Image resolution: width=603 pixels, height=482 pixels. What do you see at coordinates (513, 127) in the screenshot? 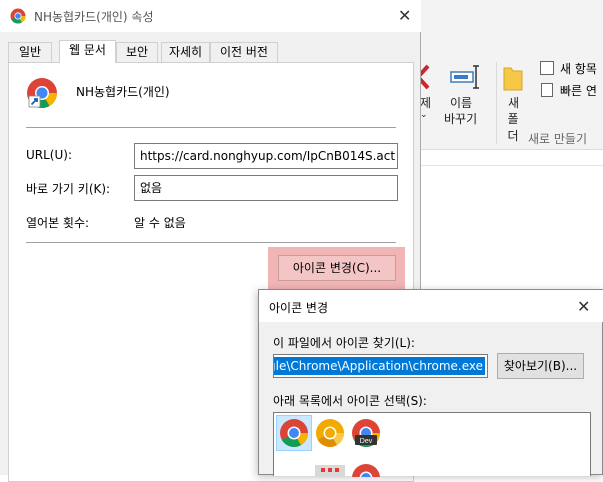
I see `new-folder-label-2: 폴더` at bounding box center [513, 127].